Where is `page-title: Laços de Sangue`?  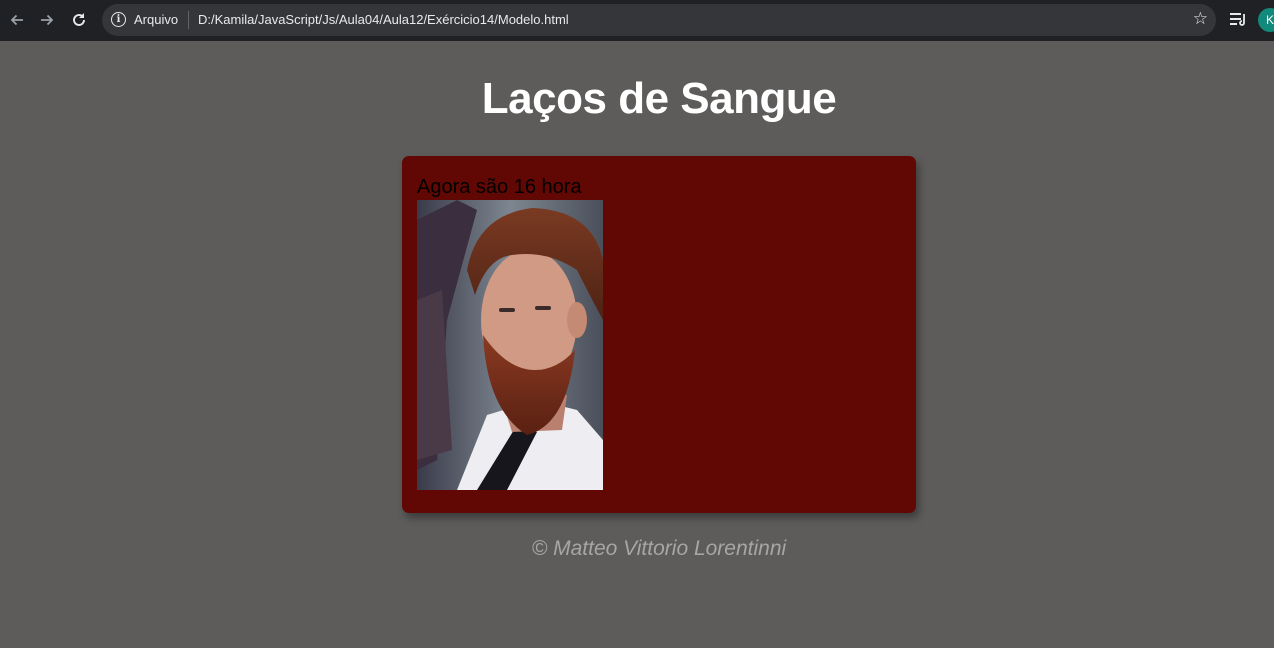 page-title: Laços de Sangue is located at coordinates (659, 98).